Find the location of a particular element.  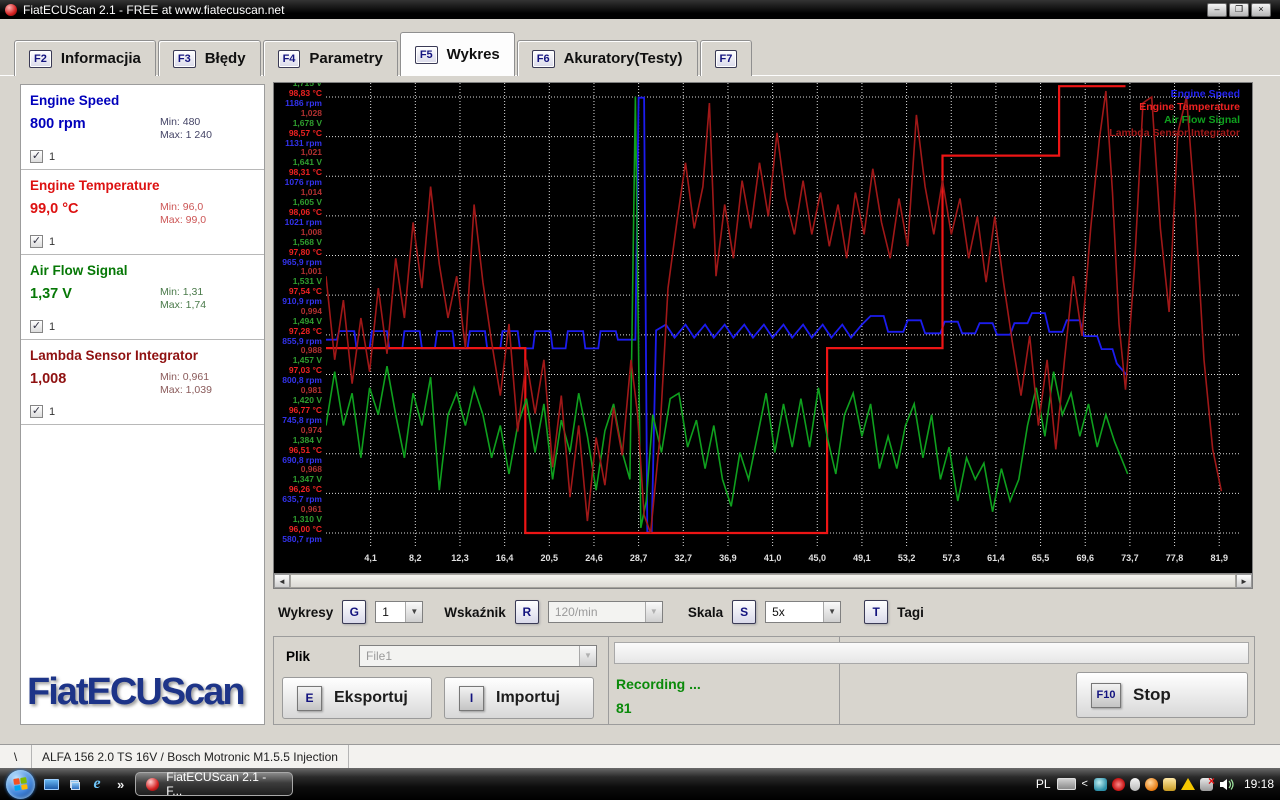

scroll-right-icon: ► is located at coordinates (1244, 581).